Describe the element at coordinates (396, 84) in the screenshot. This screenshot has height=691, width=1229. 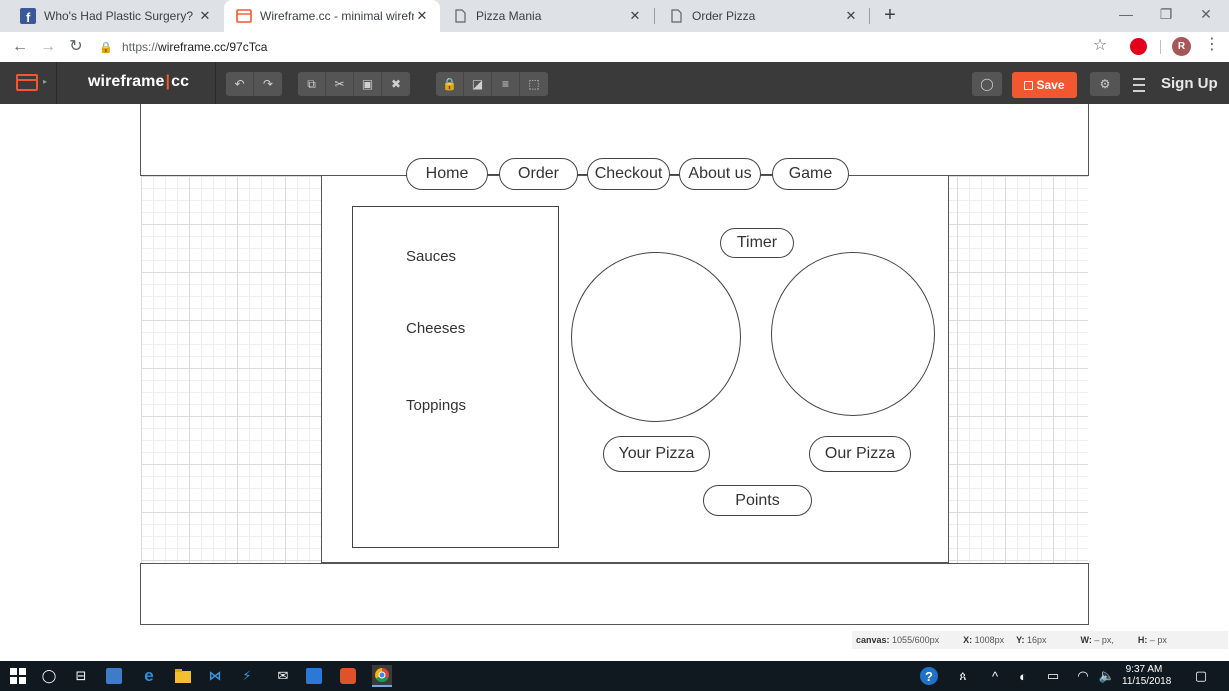
I see `delete-icon: ✖` at that location.